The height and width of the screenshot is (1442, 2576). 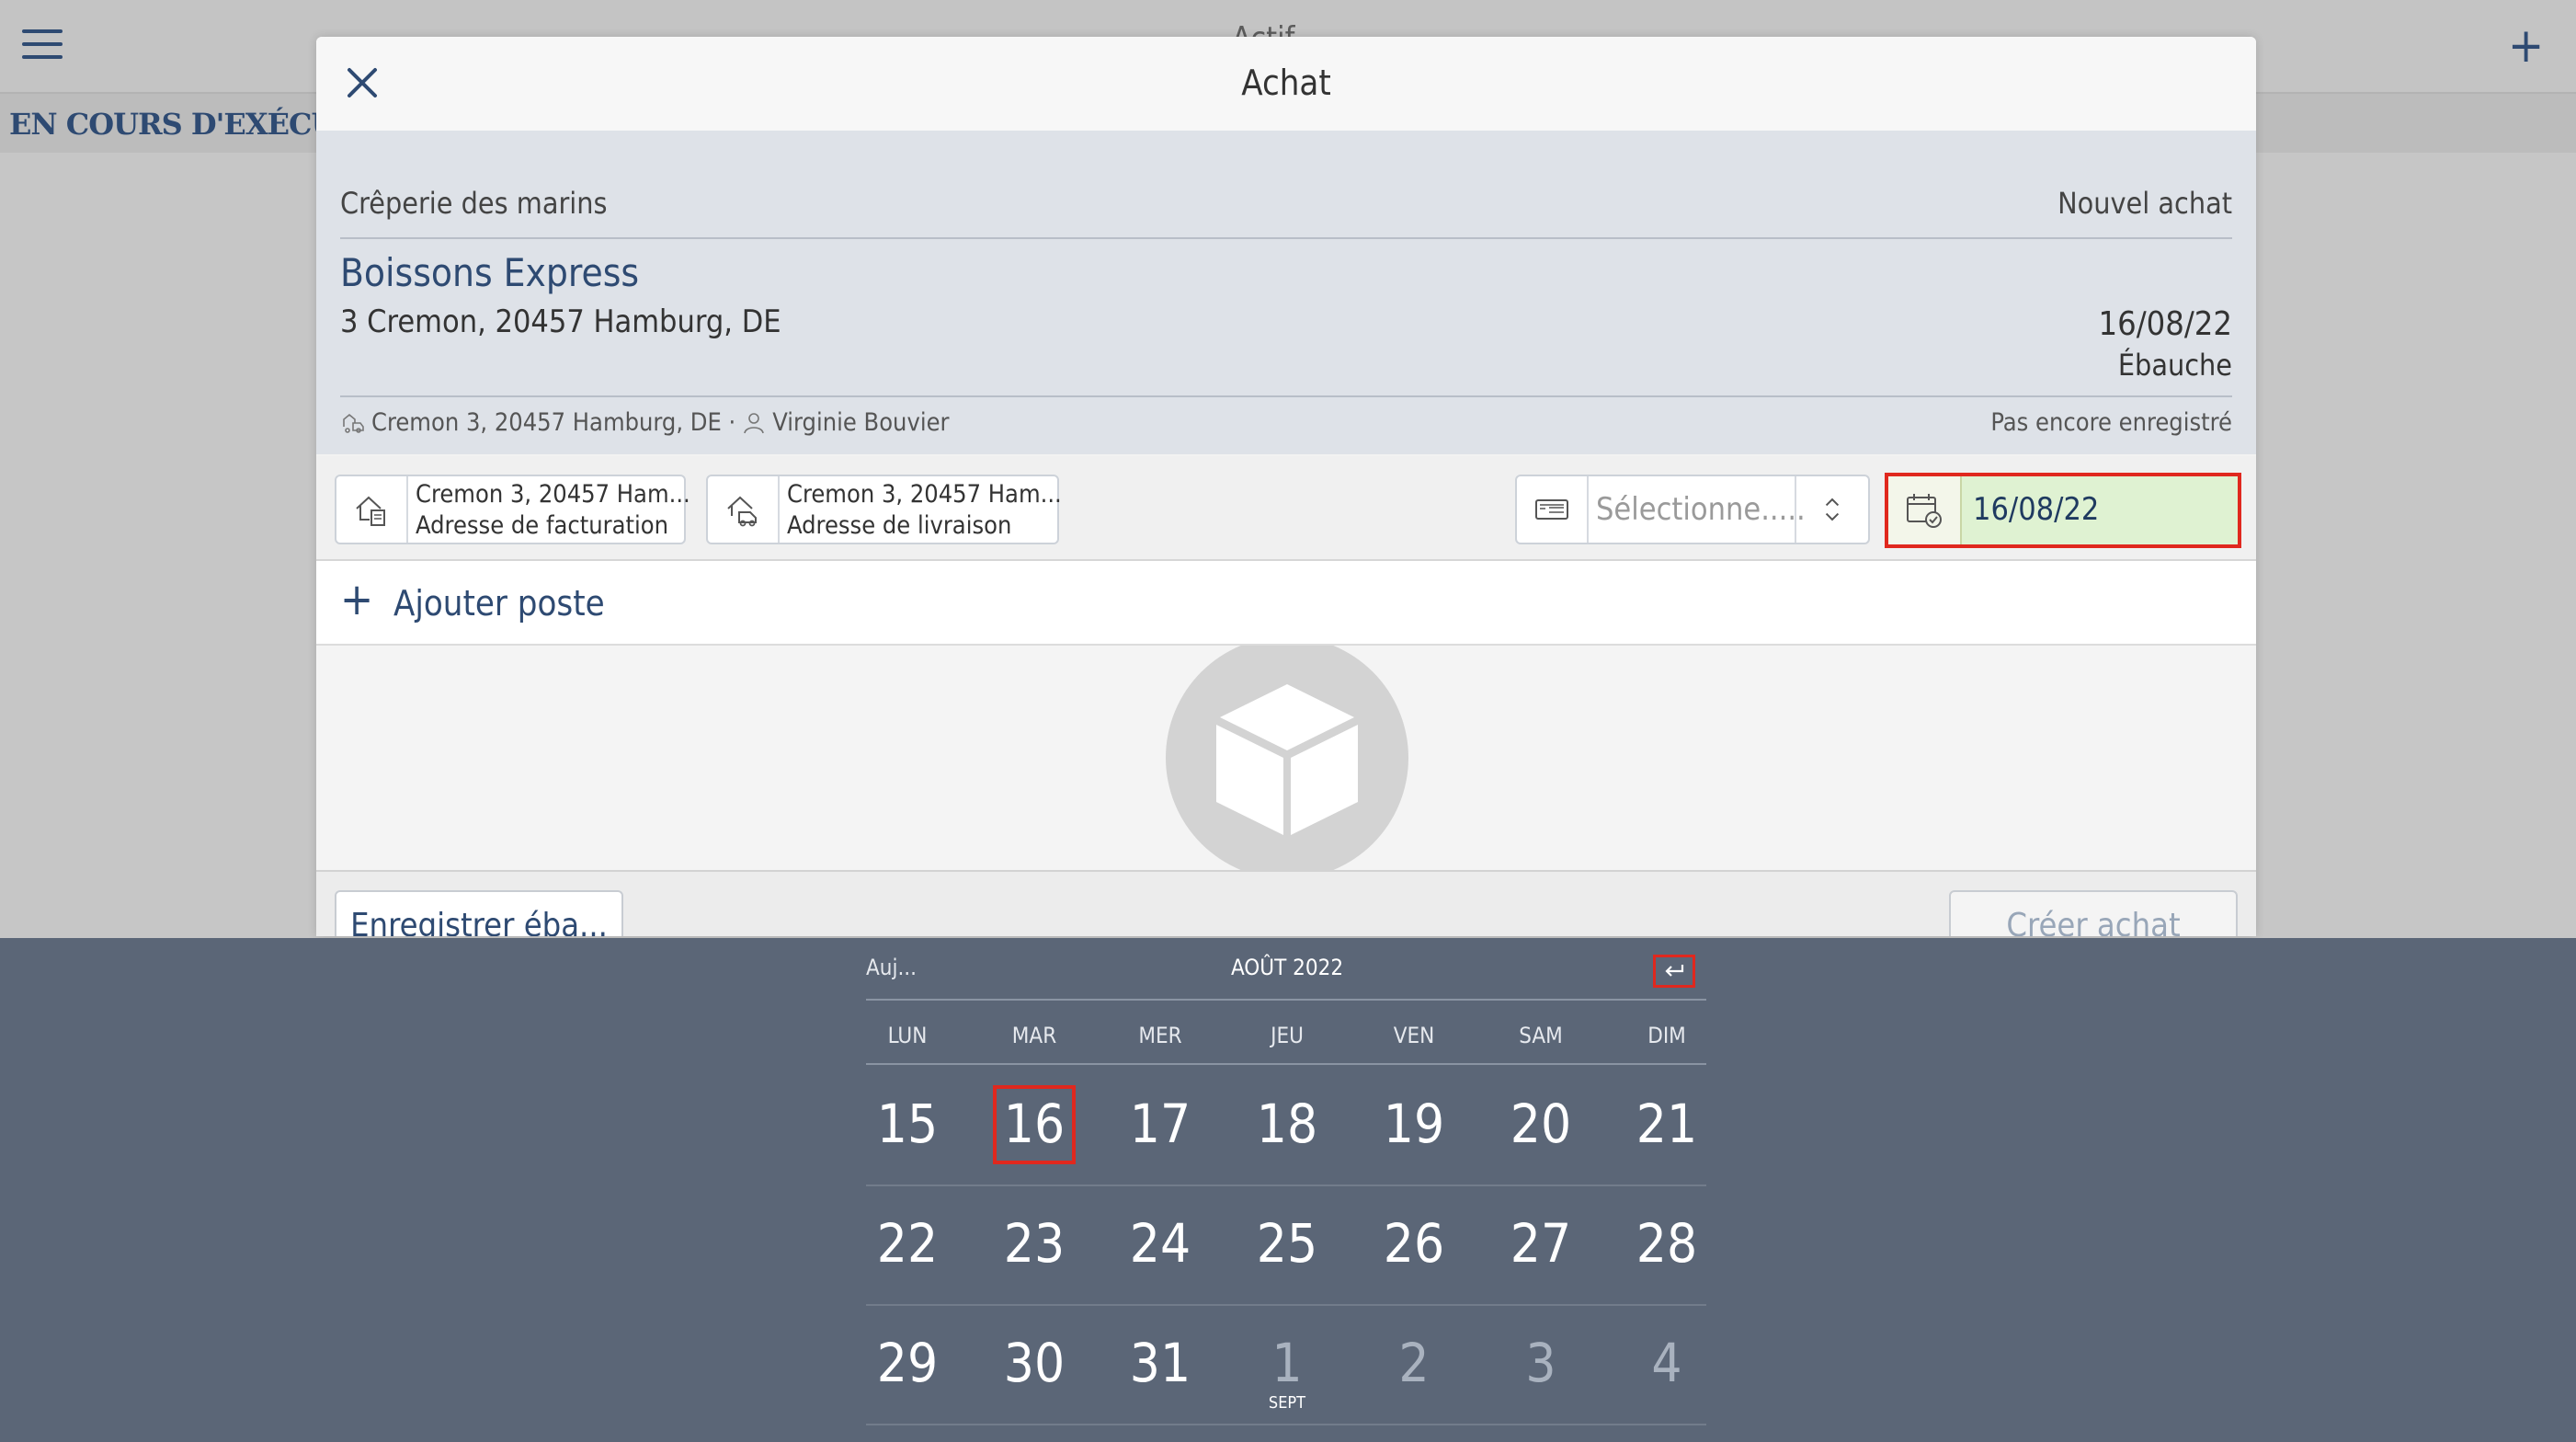 I want to click on calendar-day: 17, so click(x=1160, y=1124).